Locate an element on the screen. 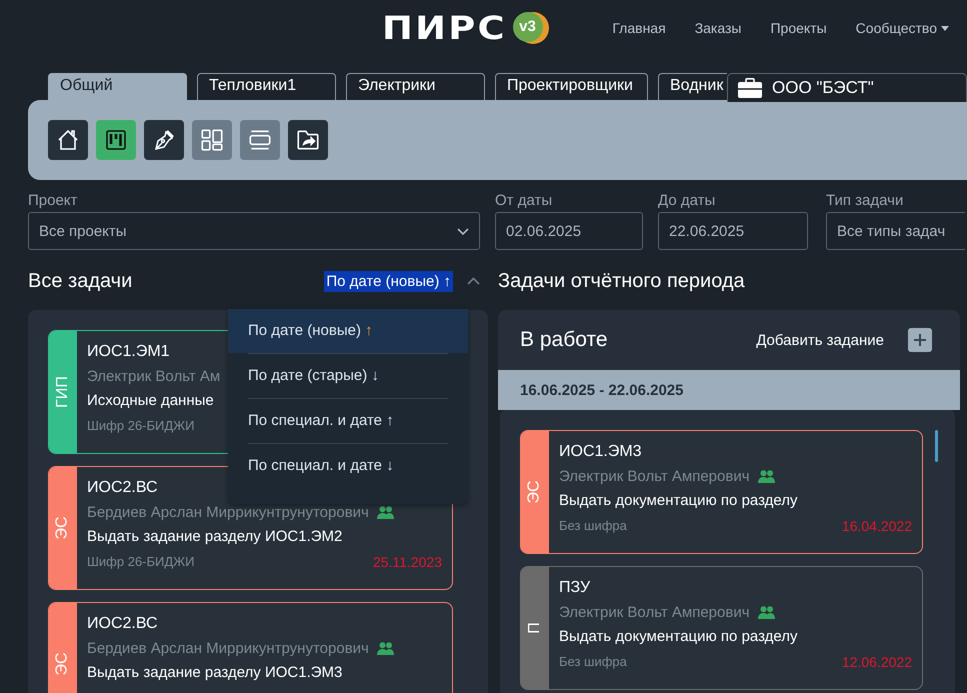  field-label: Тип задачи is located at coordinates (865, 200).